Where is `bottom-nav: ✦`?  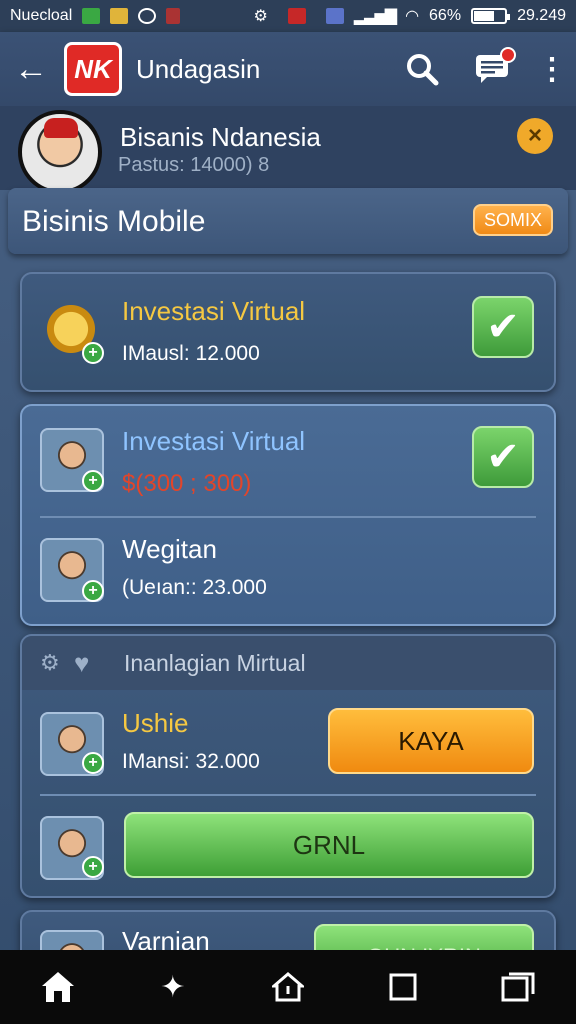 bottom-nav: ✦ is located at coordinates (288, 987).